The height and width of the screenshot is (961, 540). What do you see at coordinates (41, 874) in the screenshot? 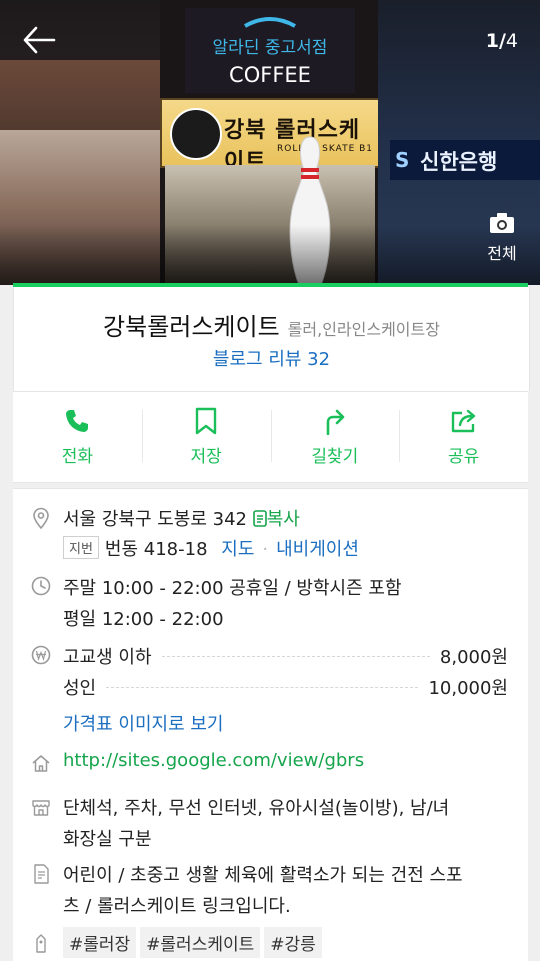
I see `document-icon` at bounding box center [41, 874].